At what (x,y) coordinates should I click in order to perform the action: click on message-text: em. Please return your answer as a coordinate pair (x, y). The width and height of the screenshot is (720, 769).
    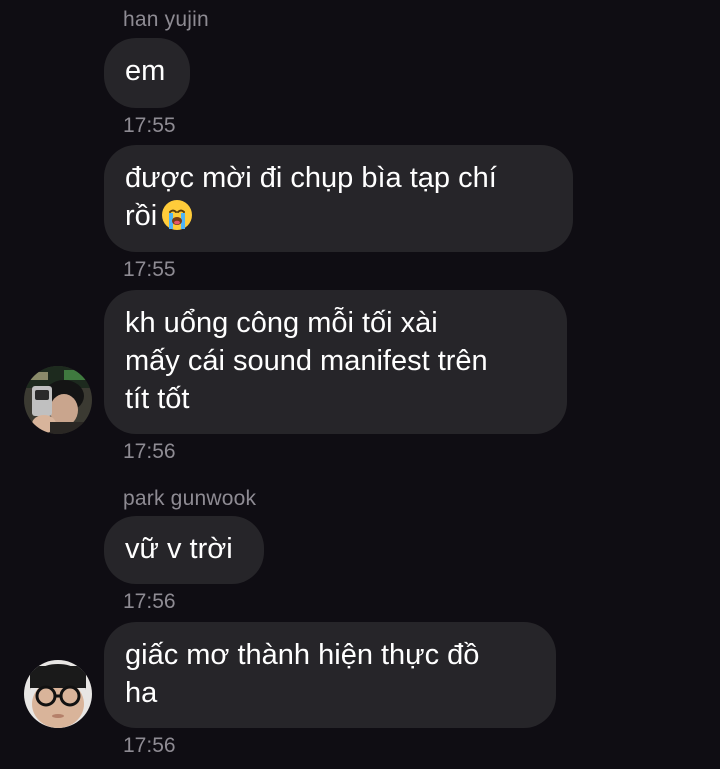
    Looking at the image, I should click on (145, 71).